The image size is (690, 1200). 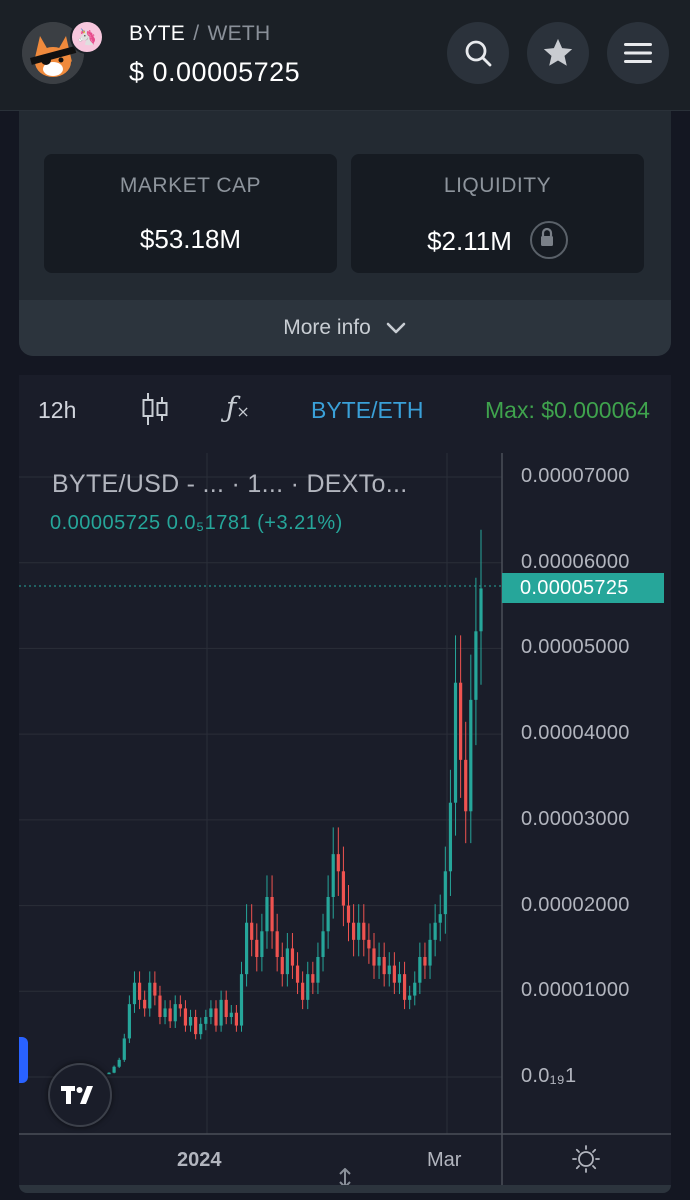 I want to click on chart-legend-values: 0.00005725 0.0₅1781 (+3.21%), so click(x=196, y=523).